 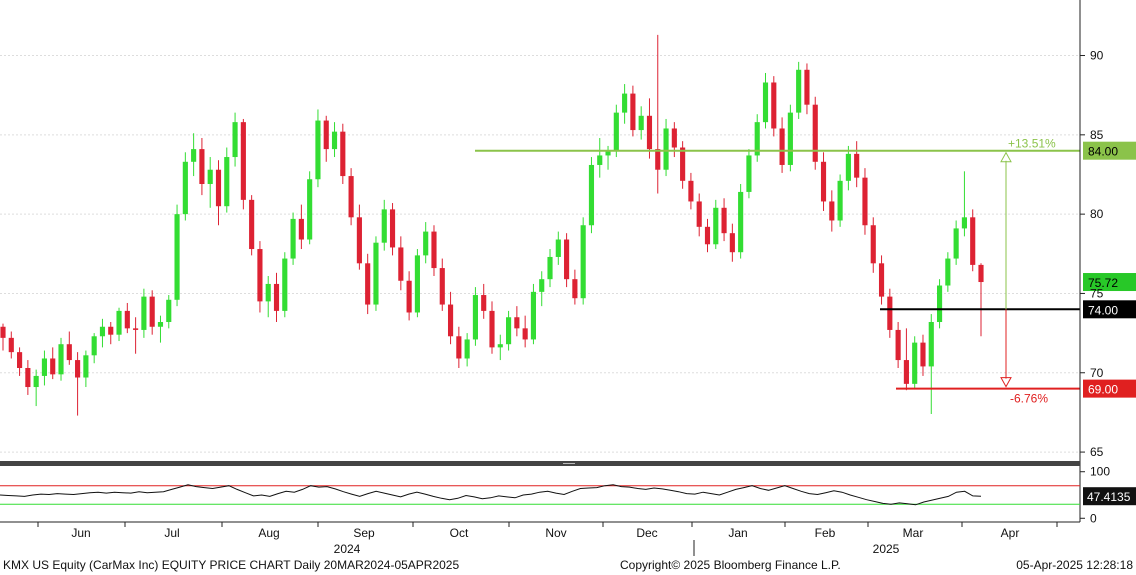 What do you see at coordinates (555, 533) in the screenshot?
I see `month-label: Nov` at bounding box center [555, 533].